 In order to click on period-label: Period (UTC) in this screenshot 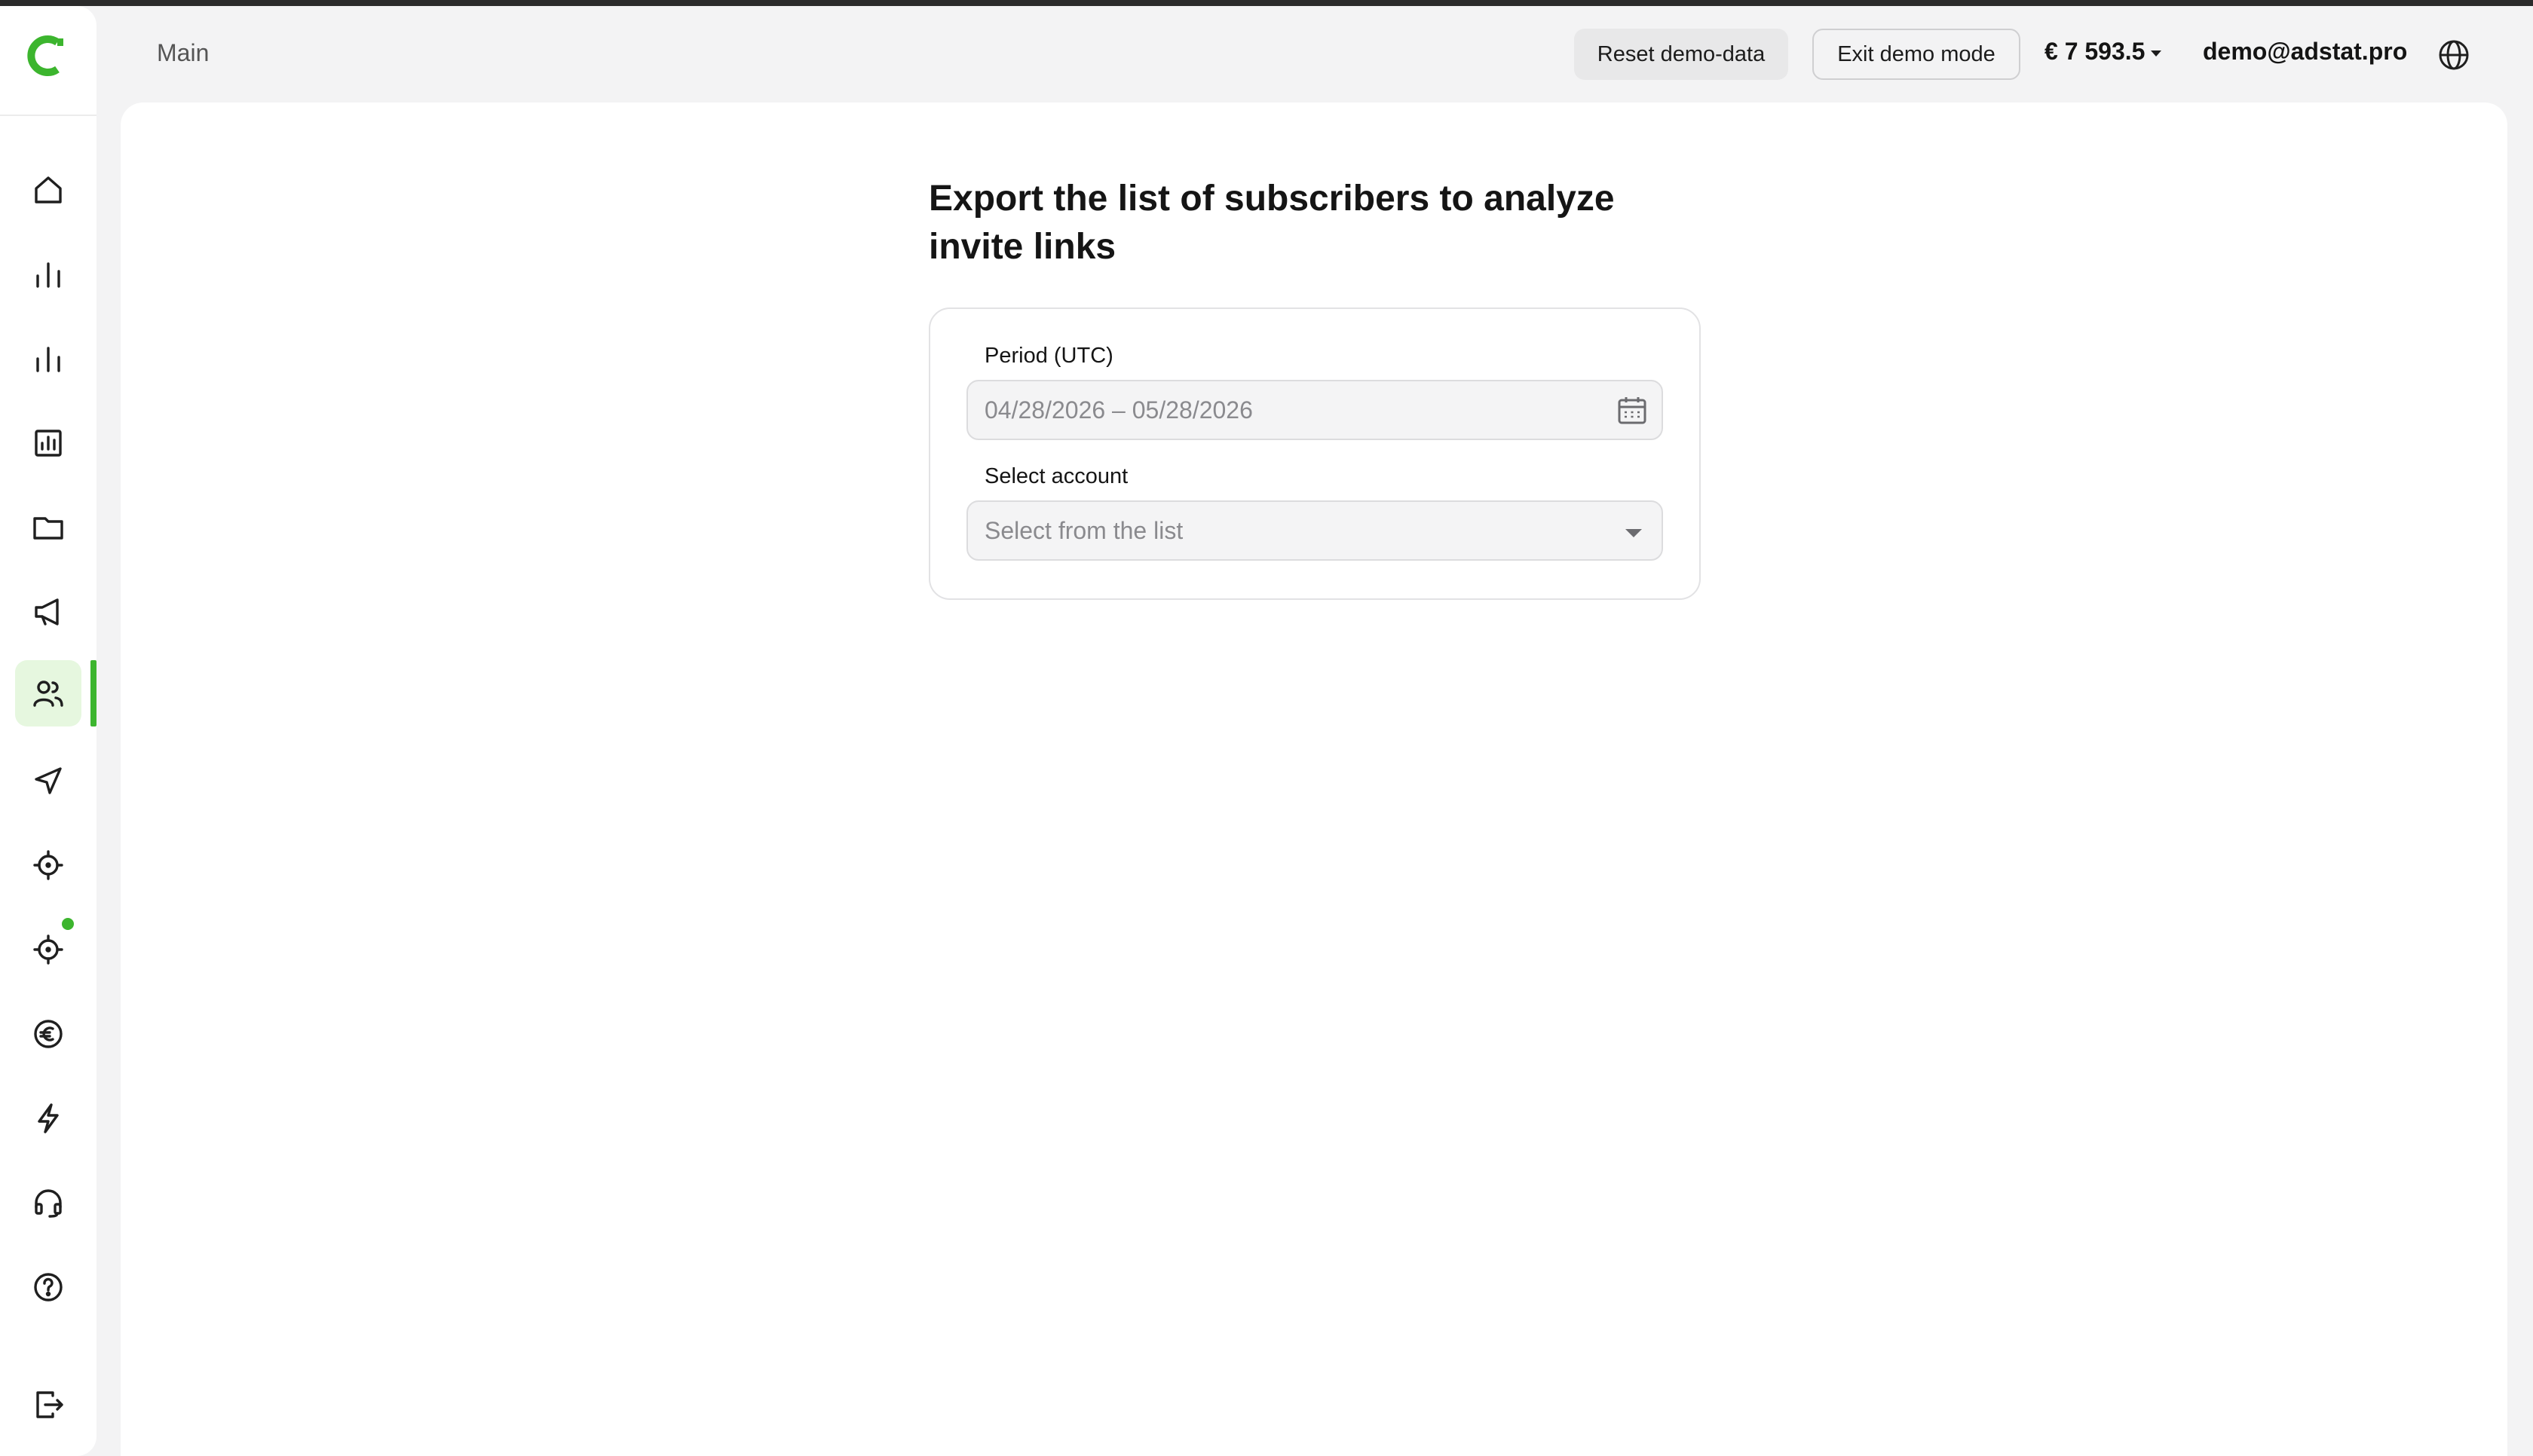, I will do `click(1049, 356)`.